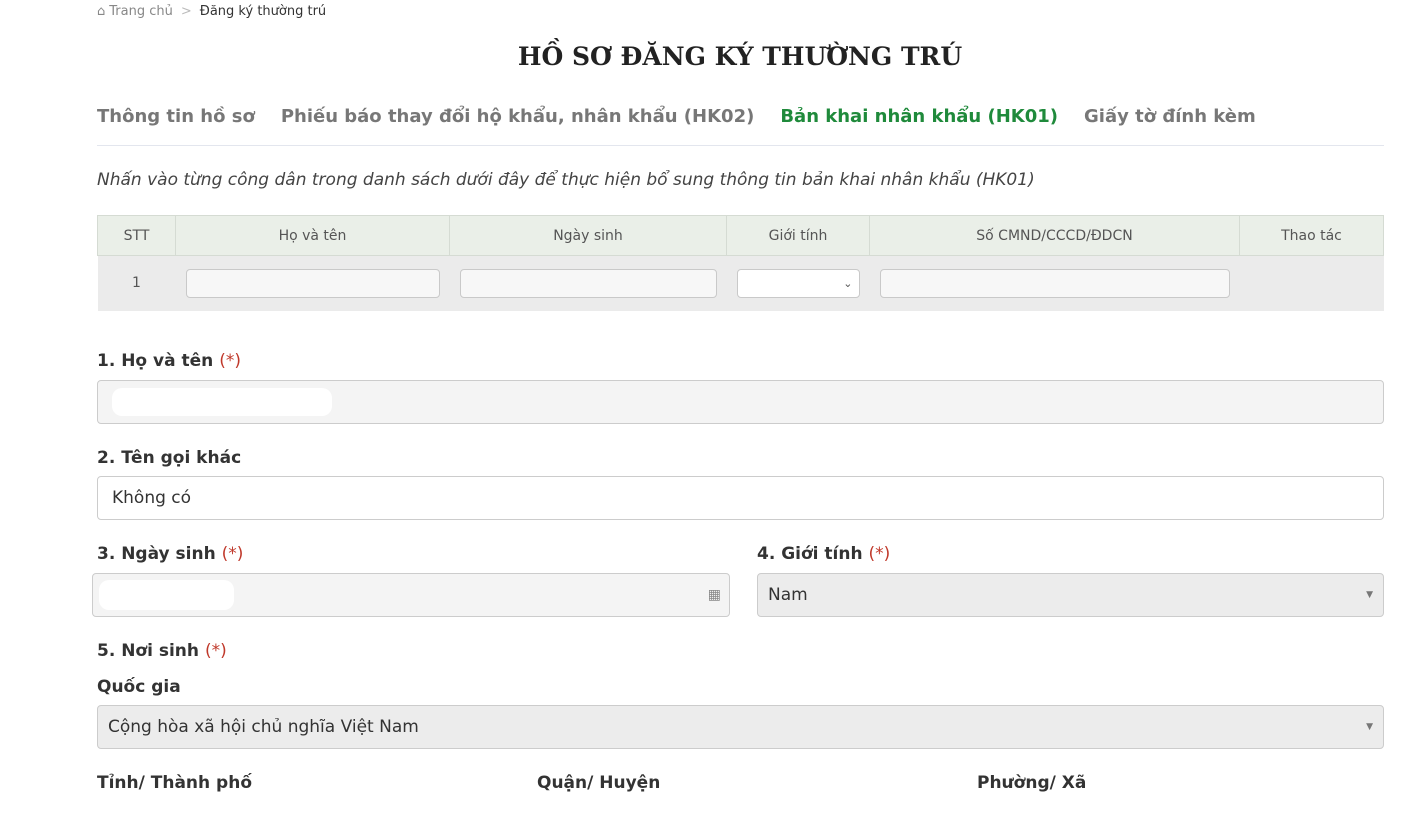 Image resolution: width=1413 pixels, height=836 pixels. What do you see at coordinates (588, 235) in the screenshot?
I see `col-dob: Ngày sinh` at bounding box center [588, 235].